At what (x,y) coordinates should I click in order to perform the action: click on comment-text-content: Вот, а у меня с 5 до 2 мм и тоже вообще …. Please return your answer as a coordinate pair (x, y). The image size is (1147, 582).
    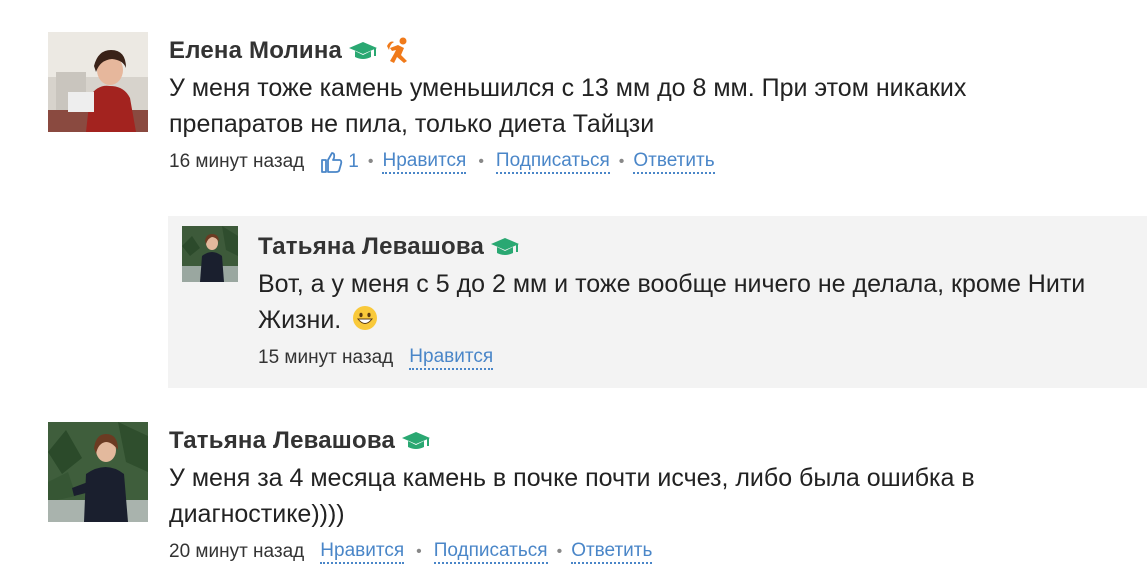
    Looking at the image, I should click on (672, 302).